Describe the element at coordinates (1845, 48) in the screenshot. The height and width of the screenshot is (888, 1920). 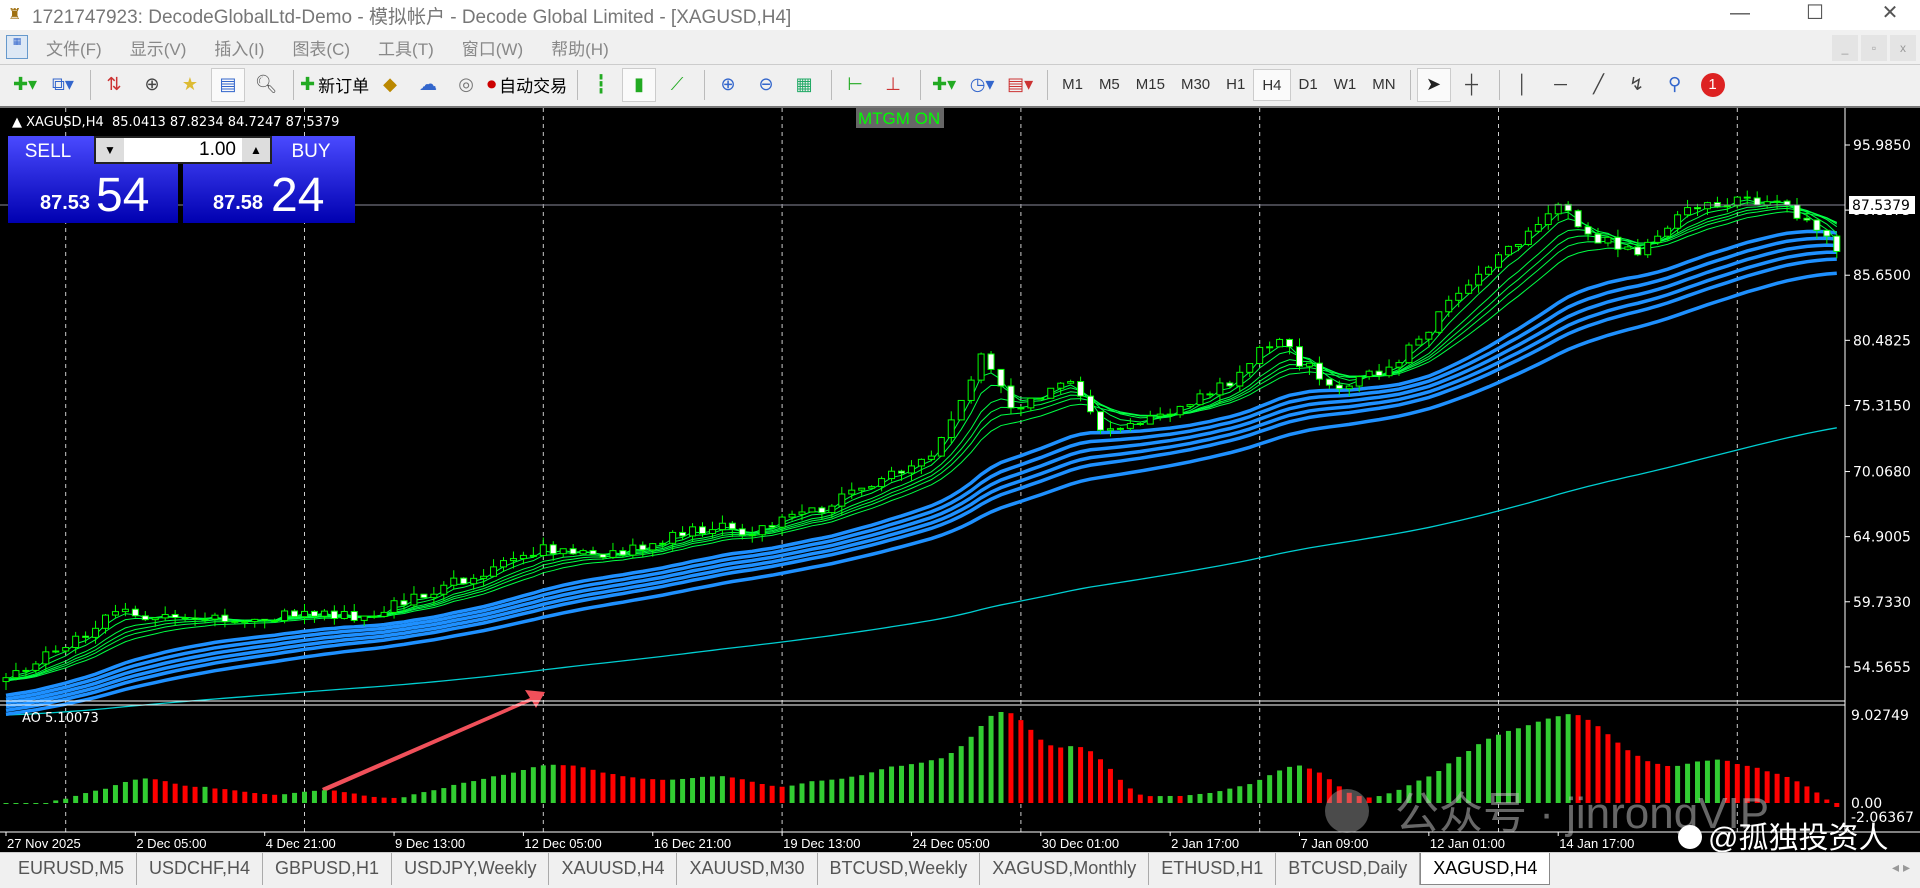
I see `mdi-minimize-button: _` at that location.